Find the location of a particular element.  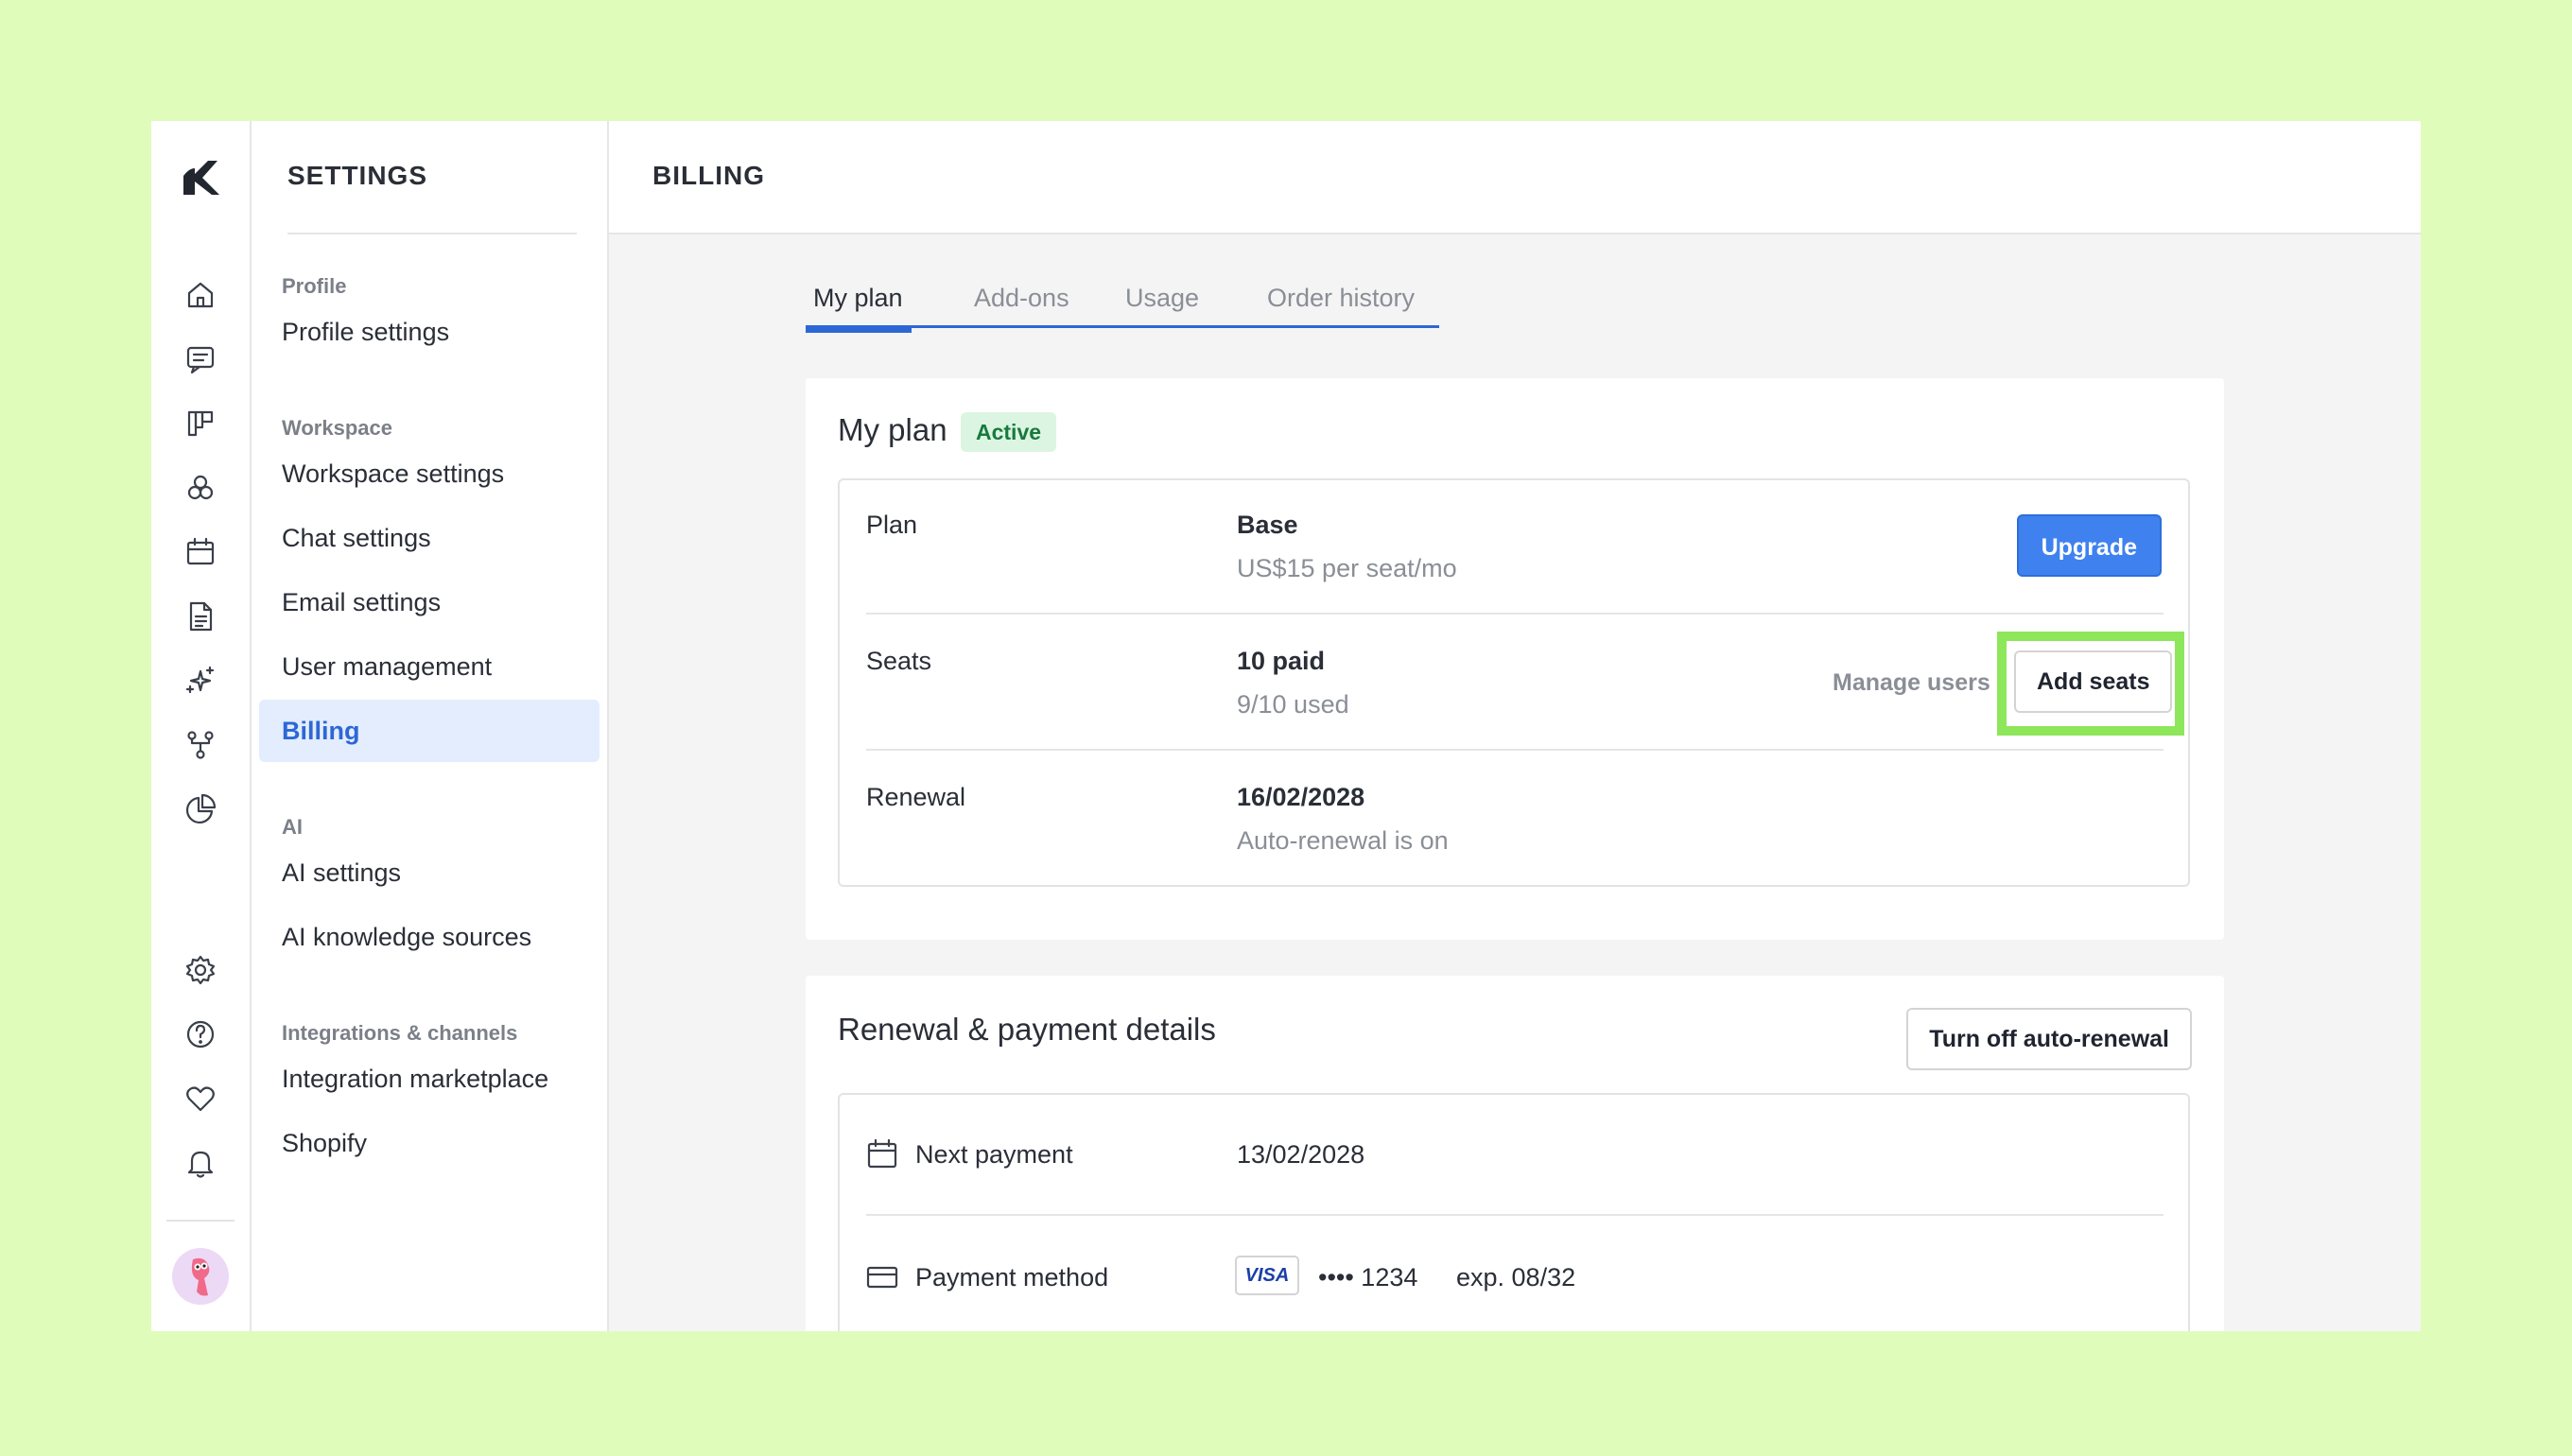

manage-users-button: Manage users is located at coordinates (1911, 683).